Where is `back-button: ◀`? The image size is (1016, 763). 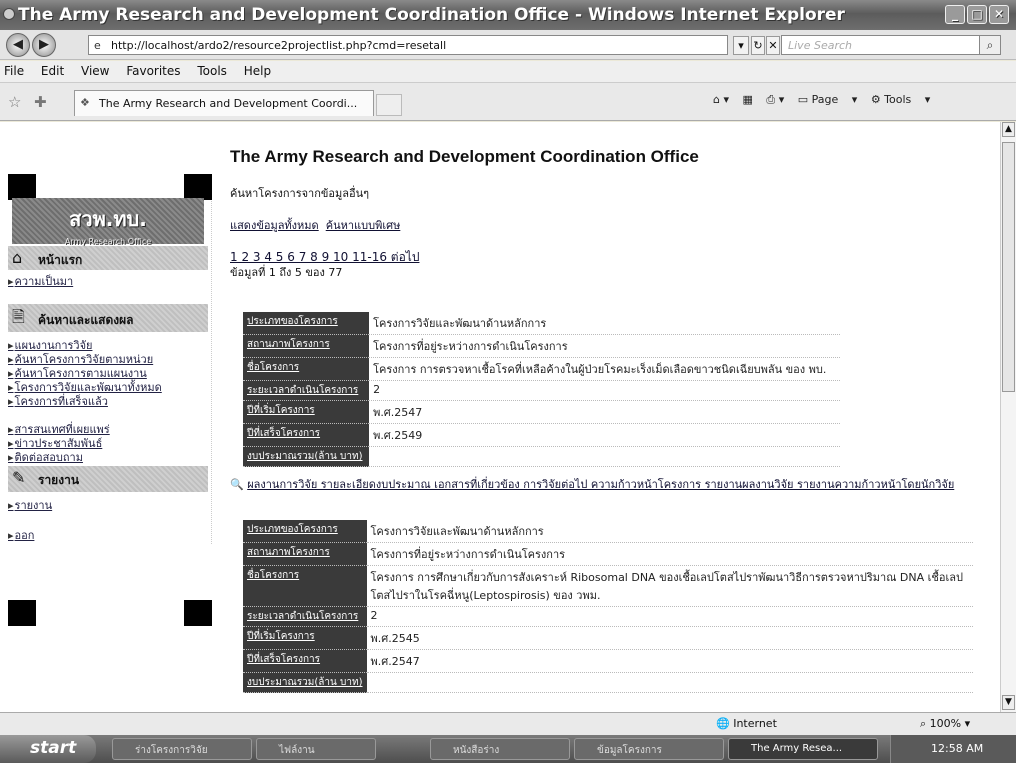 back-button: ◀ is located at coordinates (18, 45).